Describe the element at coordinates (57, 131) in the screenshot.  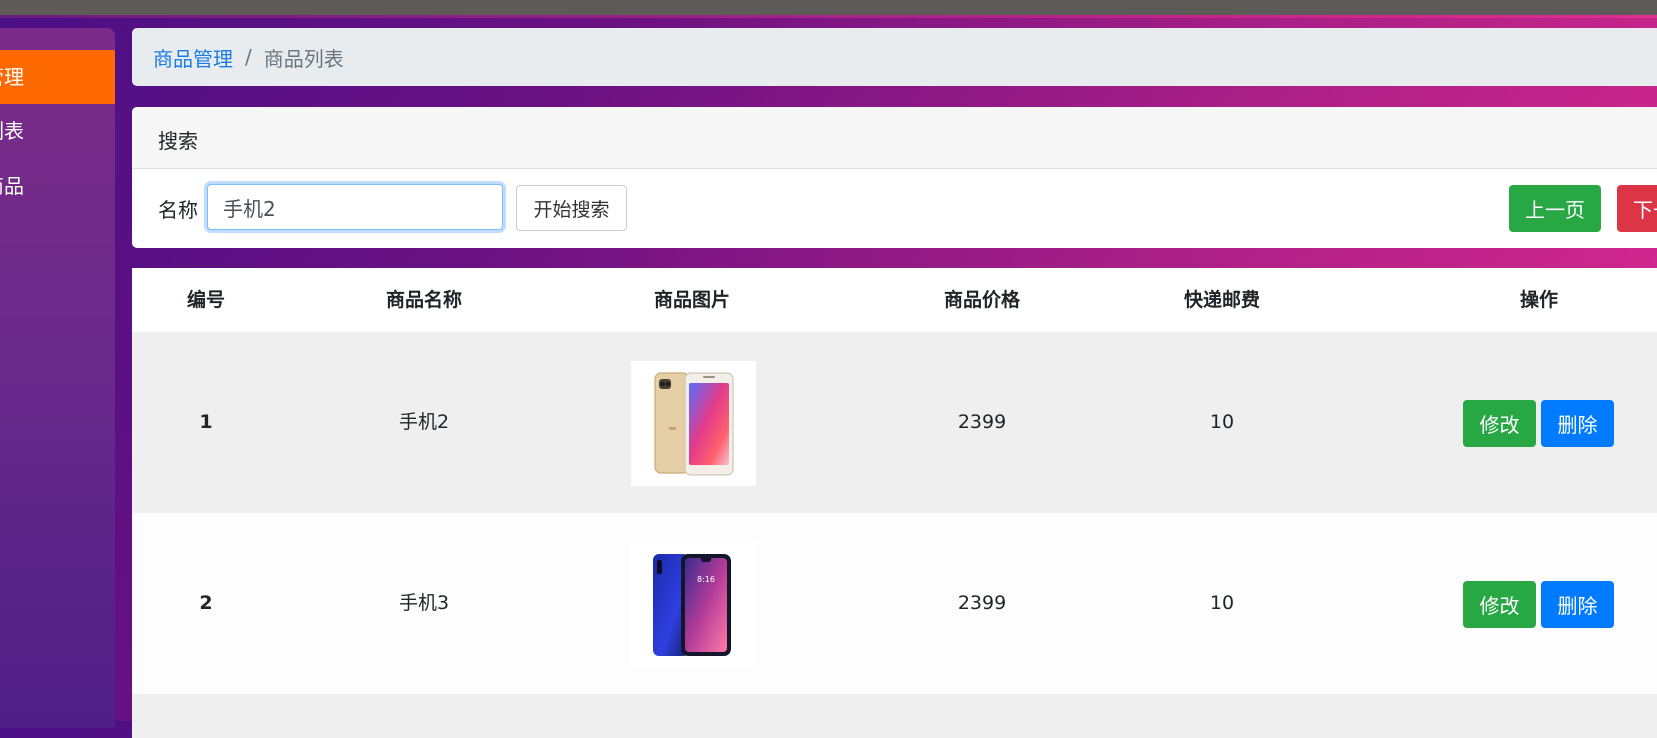
I see `sidebar-item-product-list: 商品列表` at that location.